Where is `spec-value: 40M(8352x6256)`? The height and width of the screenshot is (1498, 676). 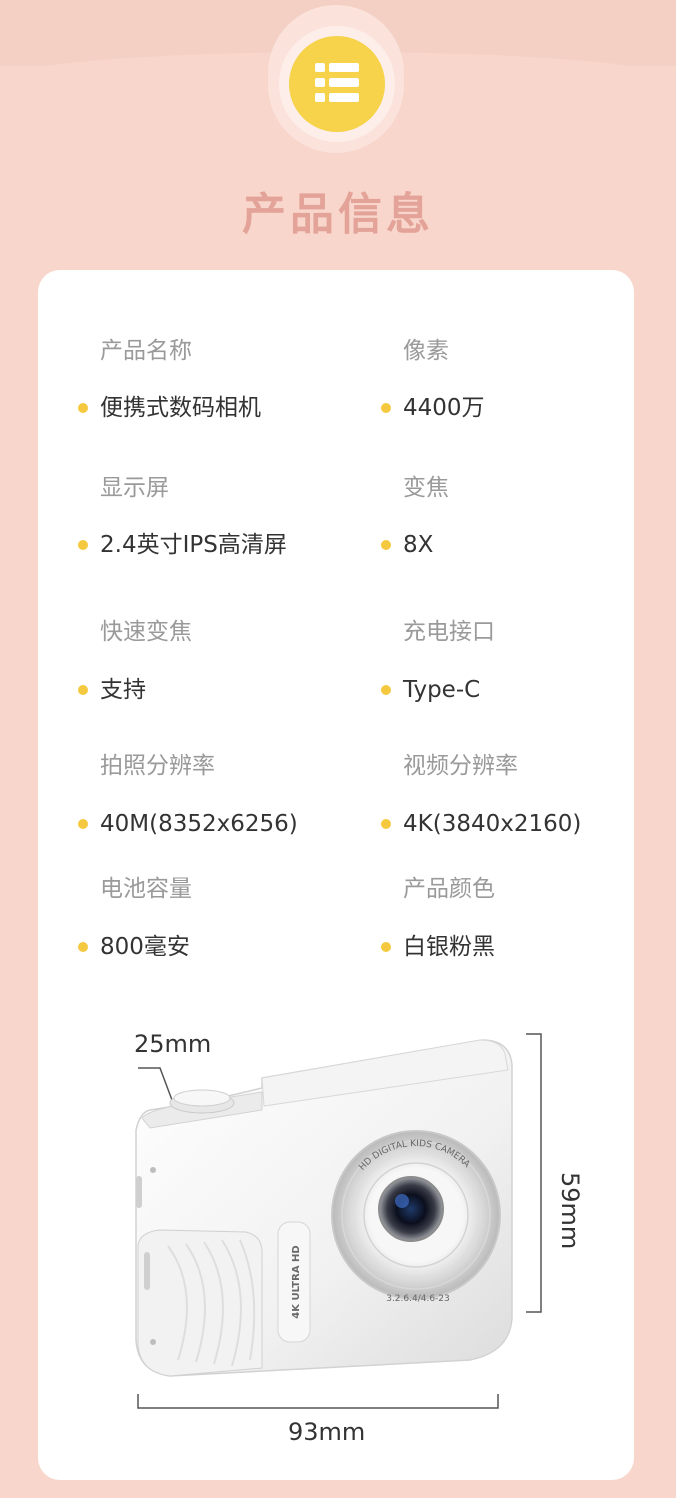 spec-value: 40M(8352x6256) is located at coordinates (199, 824).